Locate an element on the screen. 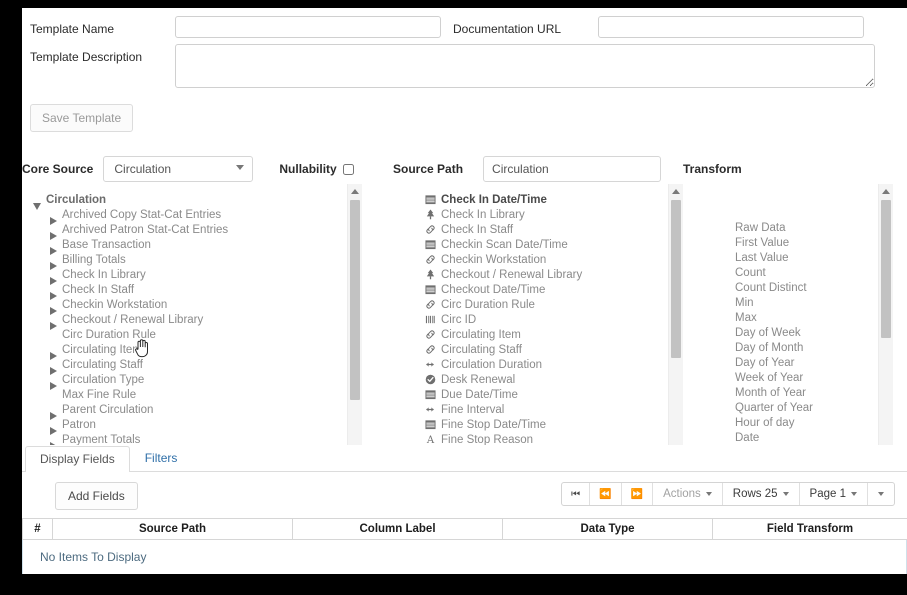 The width and height of the screenshot is (907, 595). core-source-select: Circulation is located at coordinates (178, 169).